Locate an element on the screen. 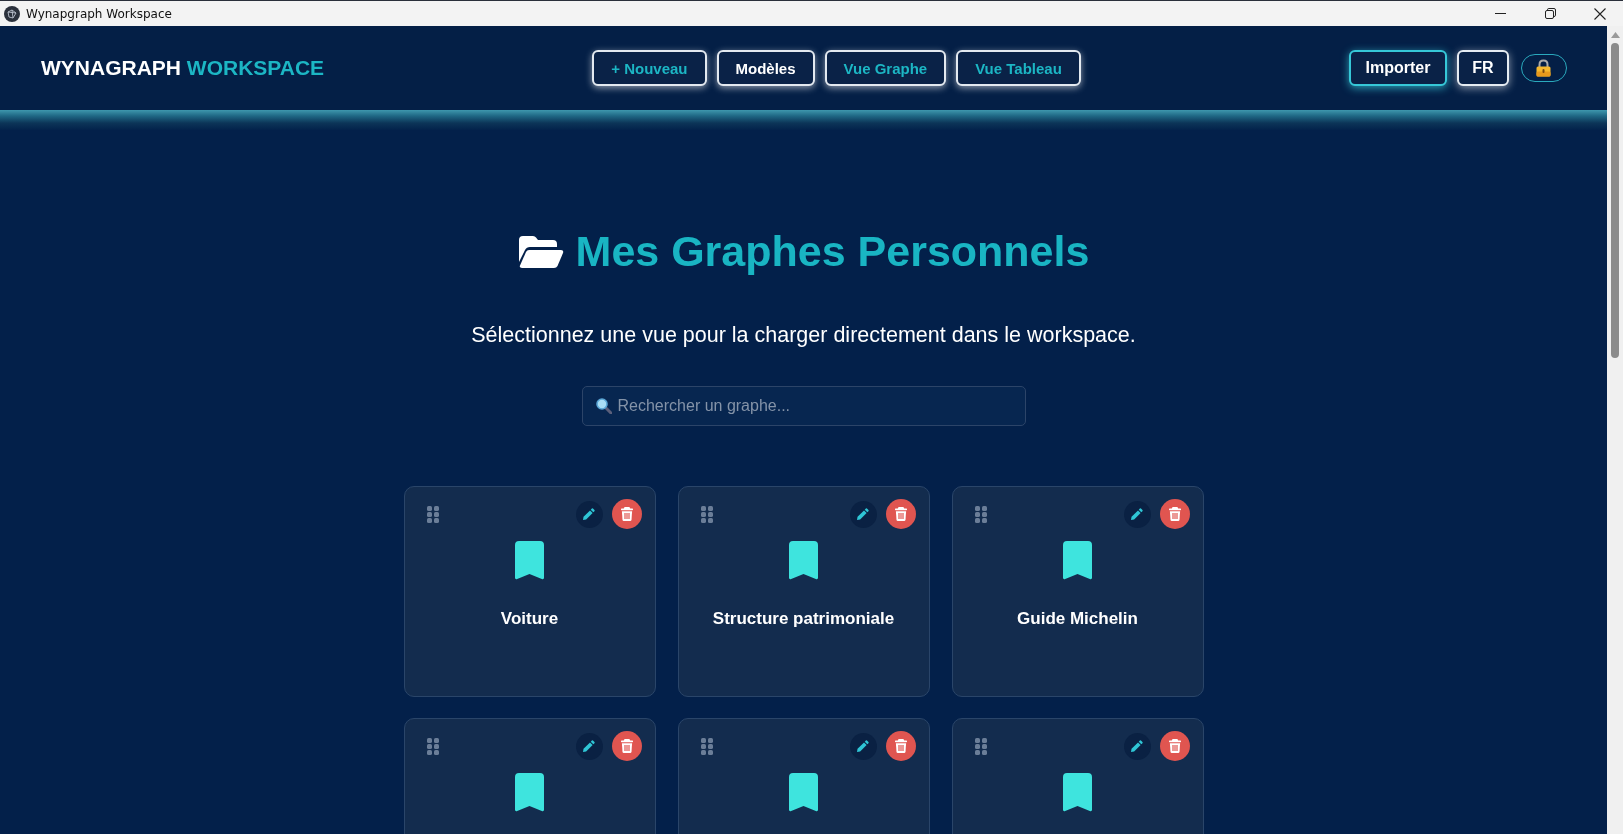  import-button: Importer is located at coordinates (1398, 68).